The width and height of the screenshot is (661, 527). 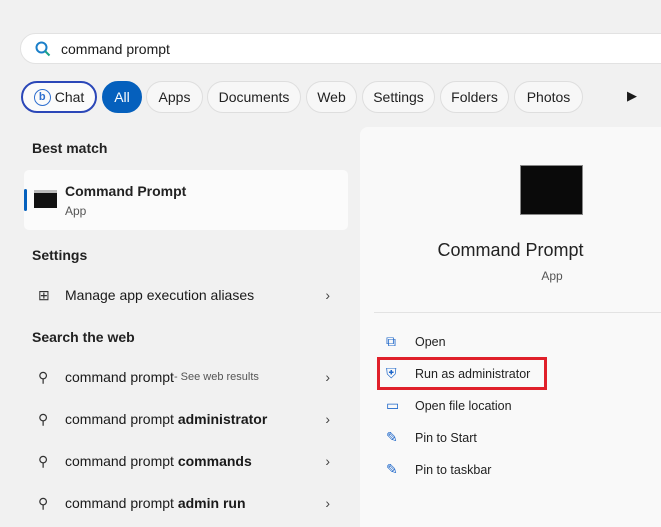 I want to click on search-web-header: Search the web, so click(x=83, y=337).